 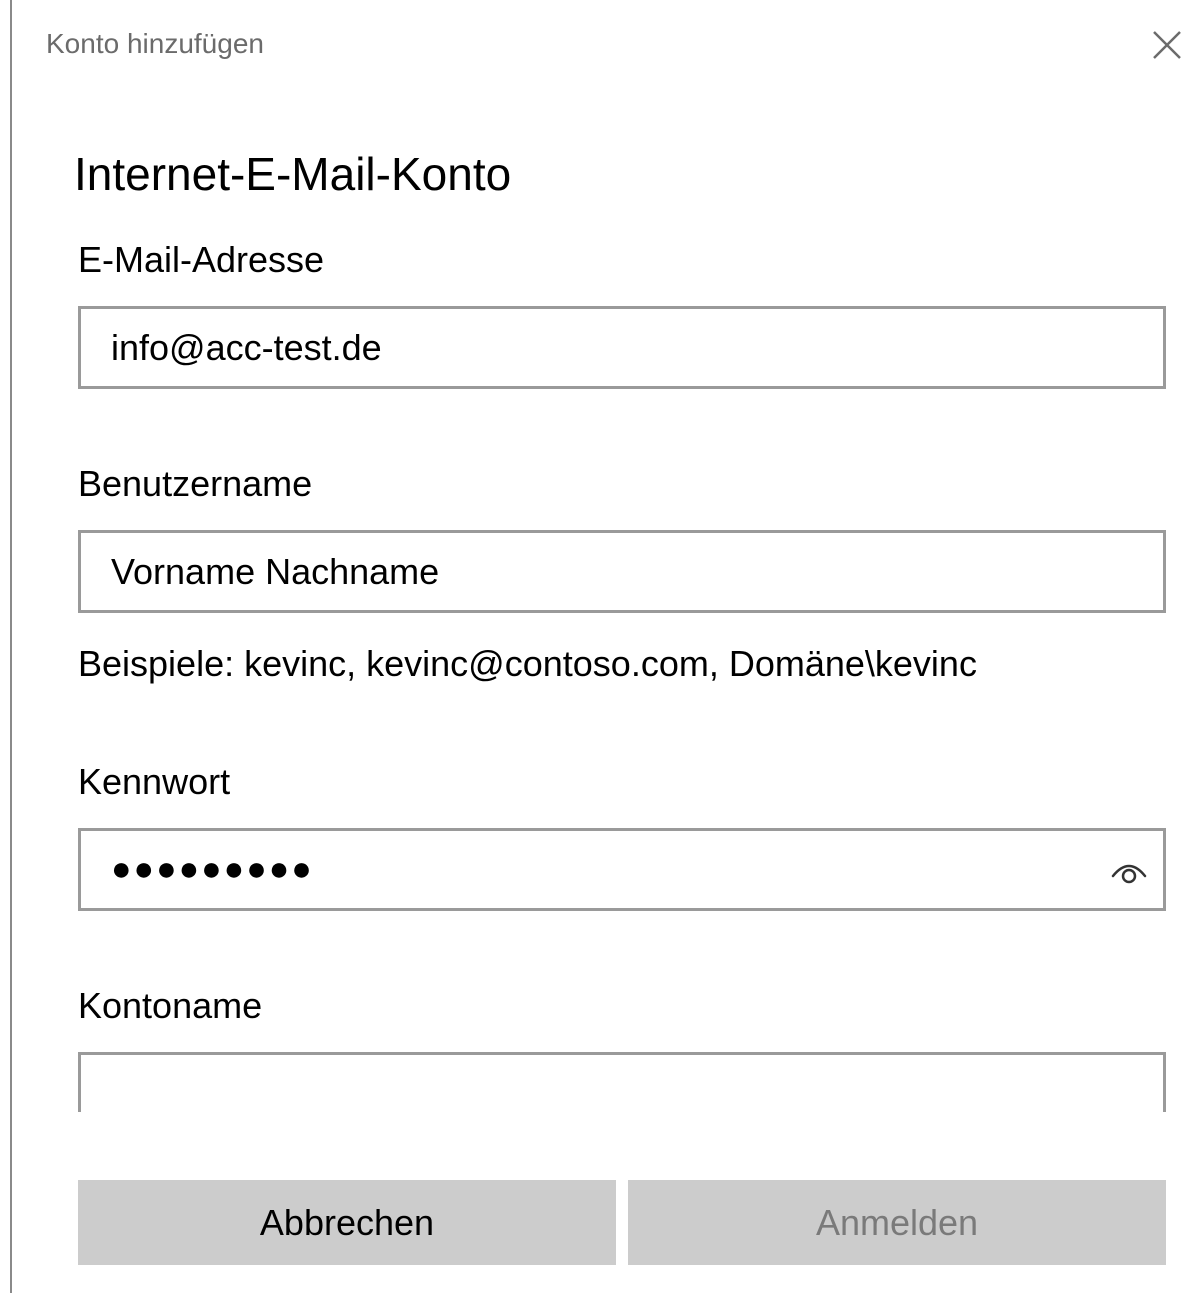 What do you see at coordinates (622, 1082) in the screenshot?
I see `account-name-field` at bounding box center [622, 1082].